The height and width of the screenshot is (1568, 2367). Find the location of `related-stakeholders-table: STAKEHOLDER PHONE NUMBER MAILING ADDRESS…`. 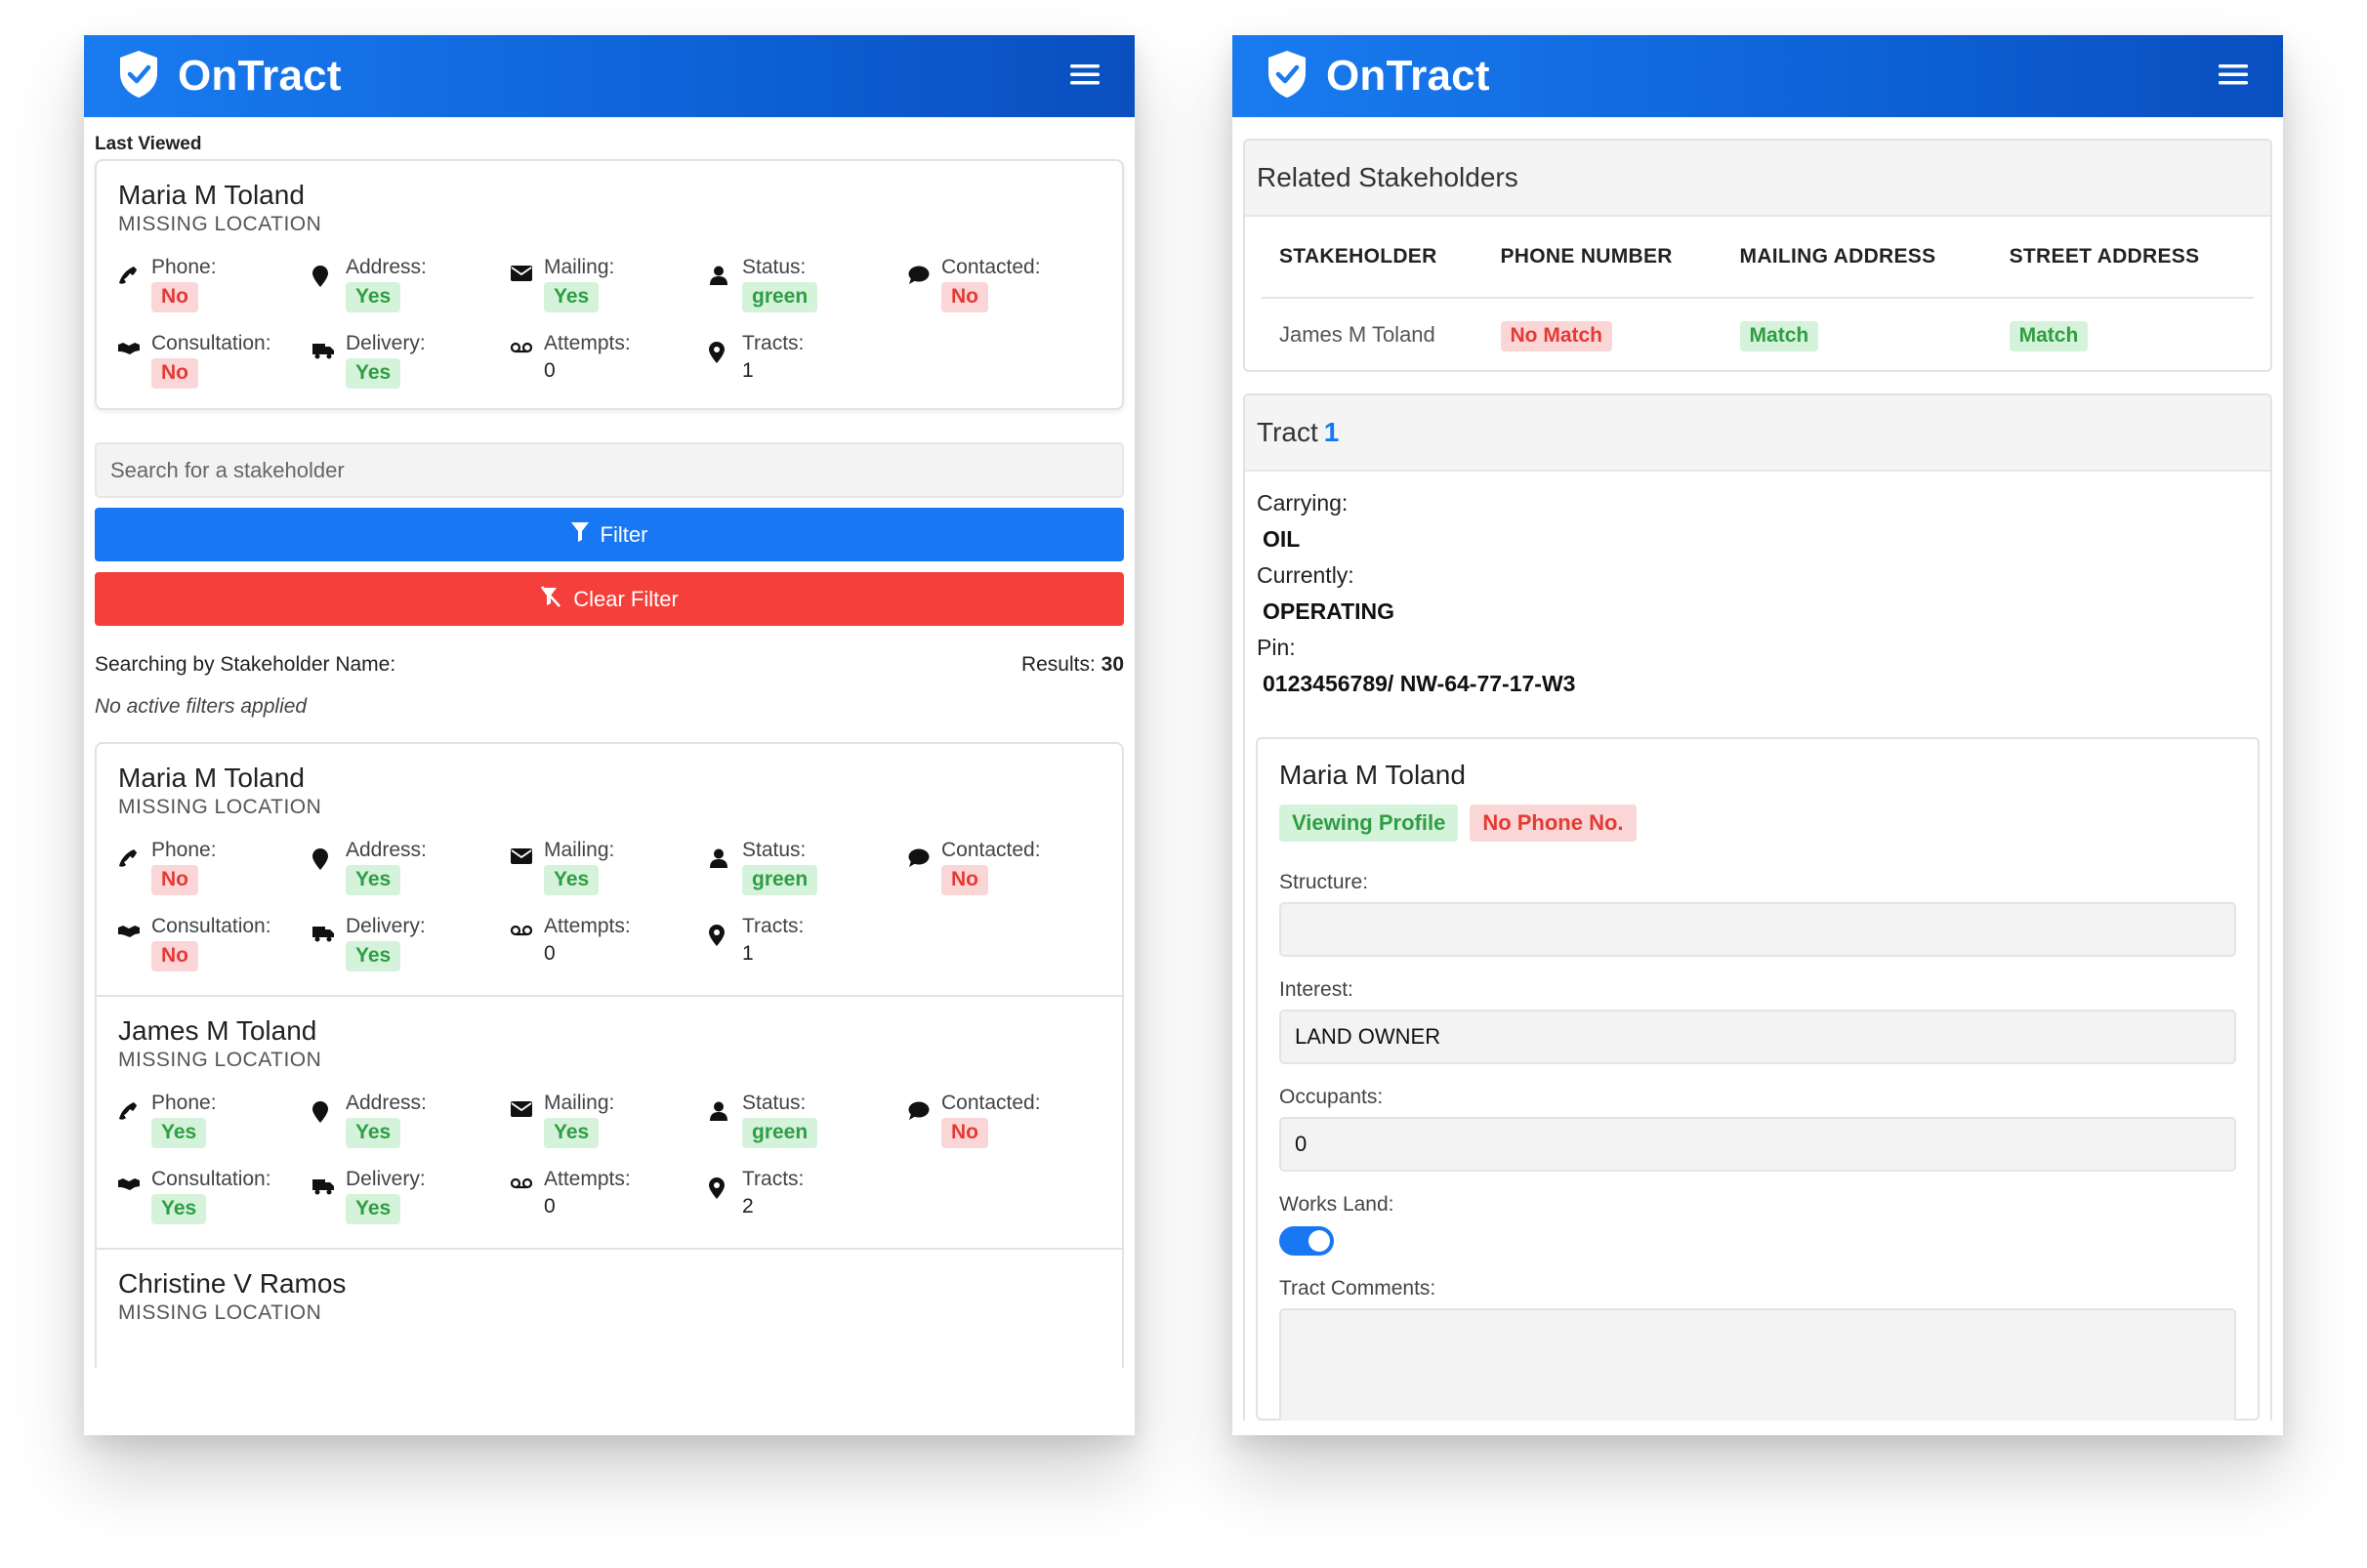

related-stakeholders-table: STAKEHOLDER PHONE NUMBER MAILING ADDRESS… is located at coordinates (1758, 294).